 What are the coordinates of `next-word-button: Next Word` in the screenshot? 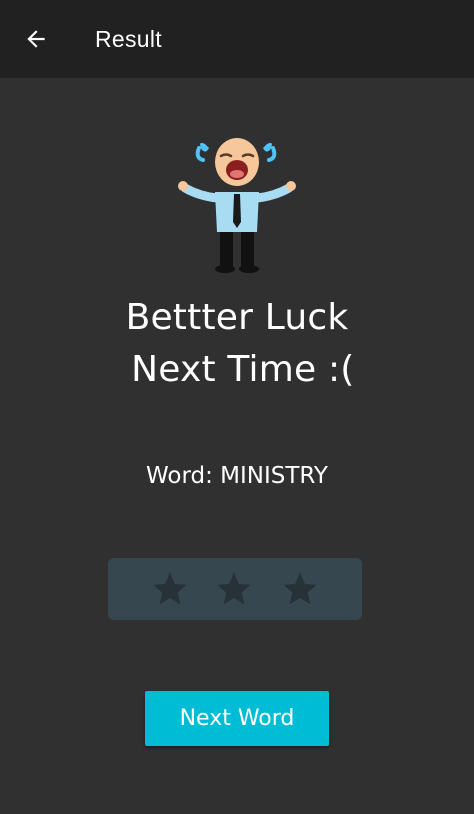 It's located at (237, 718).